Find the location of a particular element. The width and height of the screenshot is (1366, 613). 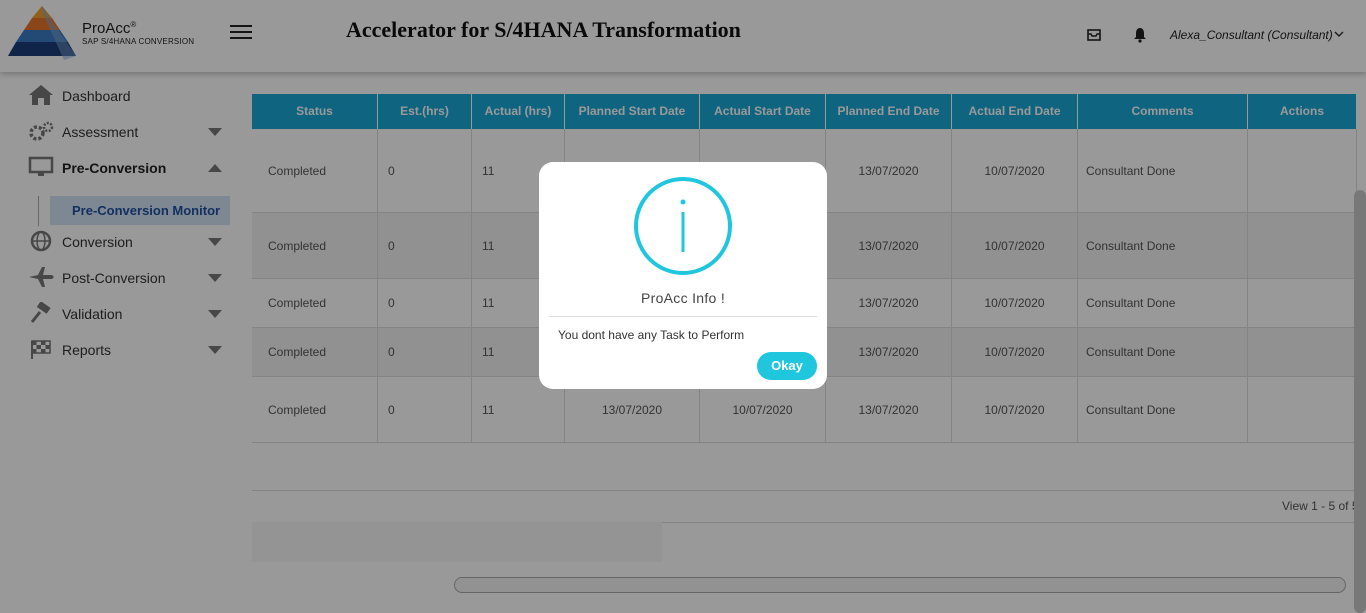

info-icon is located at coordinates (683, 226).